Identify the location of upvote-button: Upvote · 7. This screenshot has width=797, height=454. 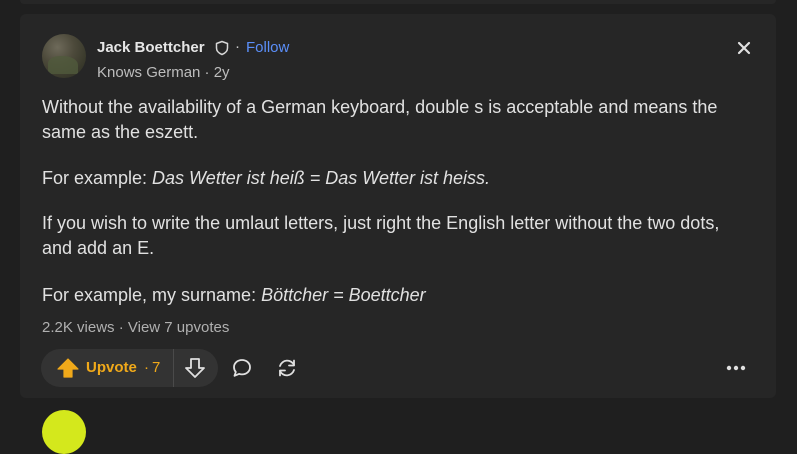
(107, 368).